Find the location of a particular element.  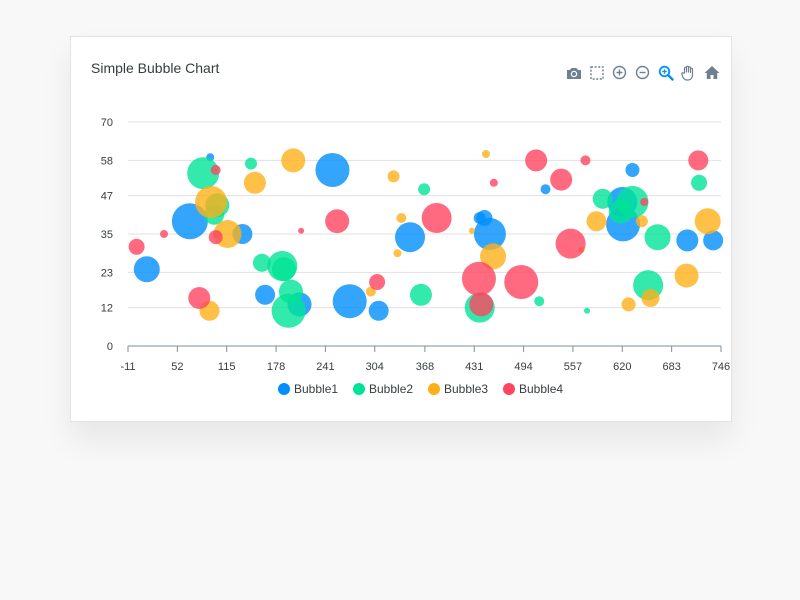

x-tick-label: 494 is located at coordinates (523, 367).